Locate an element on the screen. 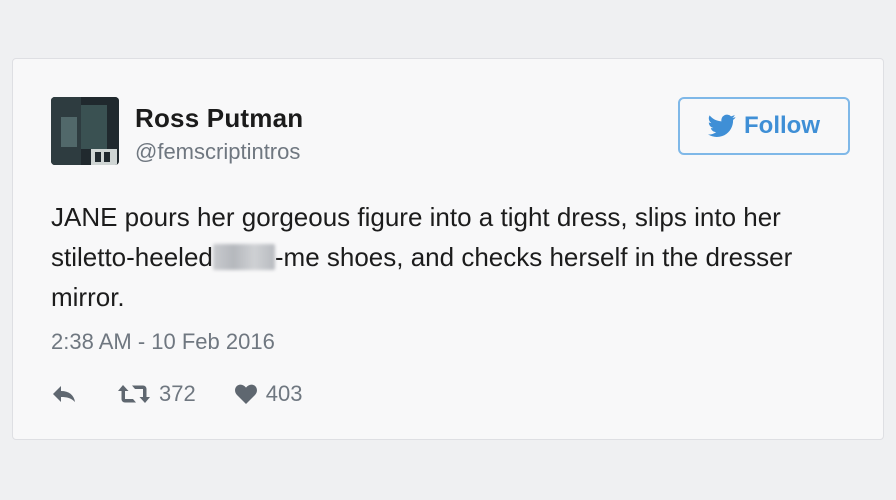 The image size is (896, 500). avatar is located at coordinates (85, 131).